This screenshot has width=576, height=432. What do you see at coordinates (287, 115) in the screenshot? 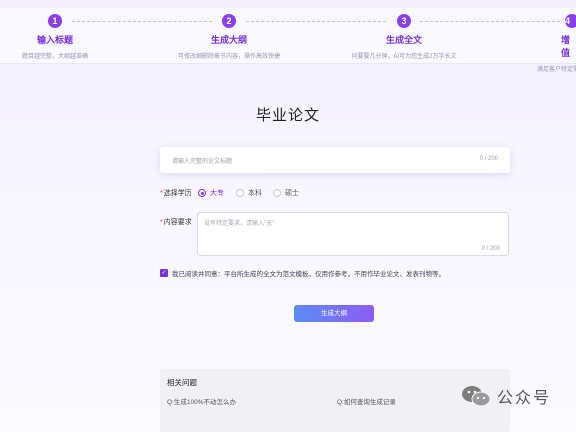
I see `page-title: 毕业论文` at bounding box center [287, 115].